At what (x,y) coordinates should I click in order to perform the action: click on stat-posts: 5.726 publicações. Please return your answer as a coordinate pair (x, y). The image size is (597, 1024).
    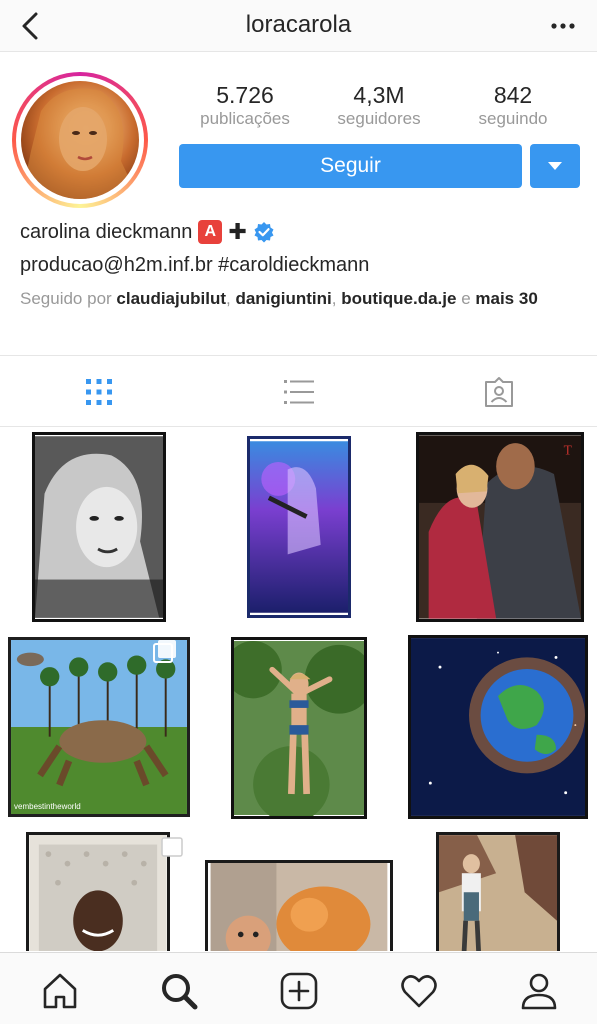
    Looking at the image, I should click on (245, 107).